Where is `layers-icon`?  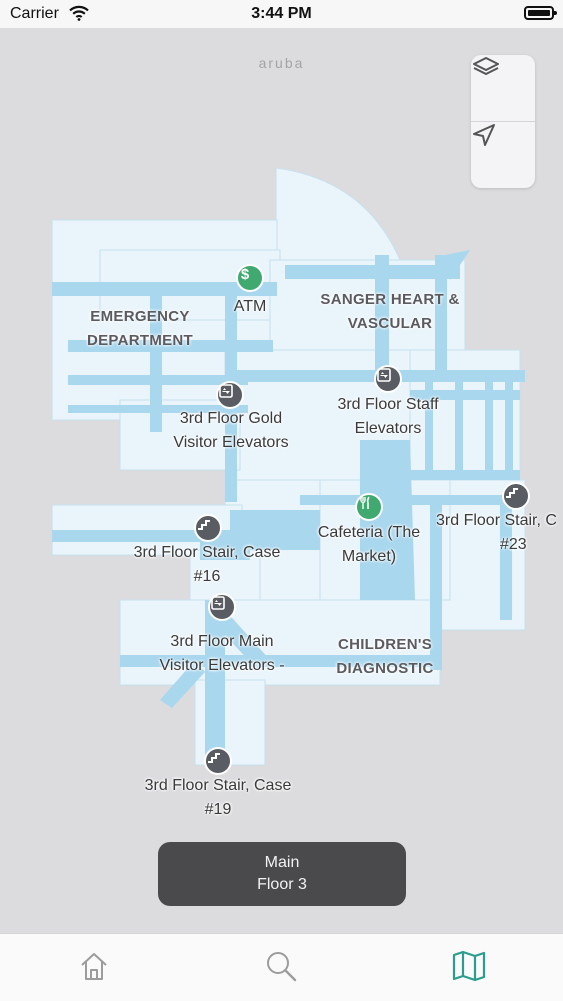
layers-icon is located at coordinates (486, 66).